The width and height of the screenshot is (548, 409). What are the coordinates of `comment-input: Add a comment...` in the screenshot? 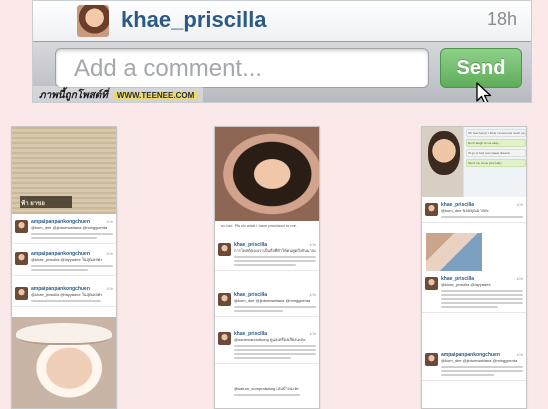 It's located at (242, 68).